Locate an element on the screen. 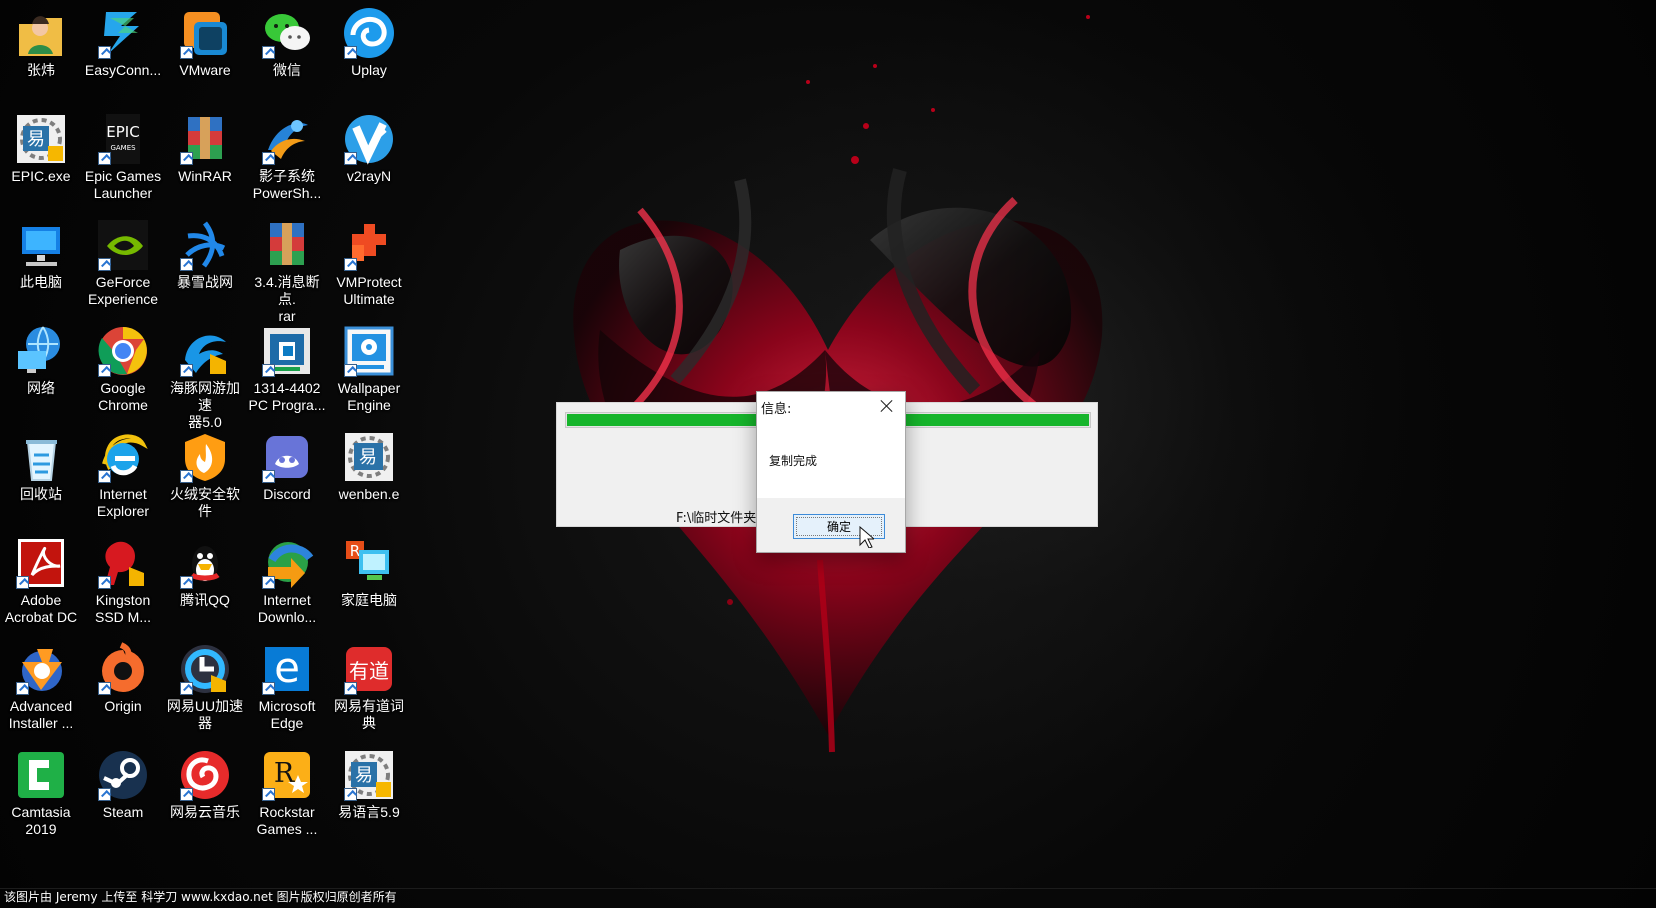  acrobat-icon is located at coordinates (41, 563).